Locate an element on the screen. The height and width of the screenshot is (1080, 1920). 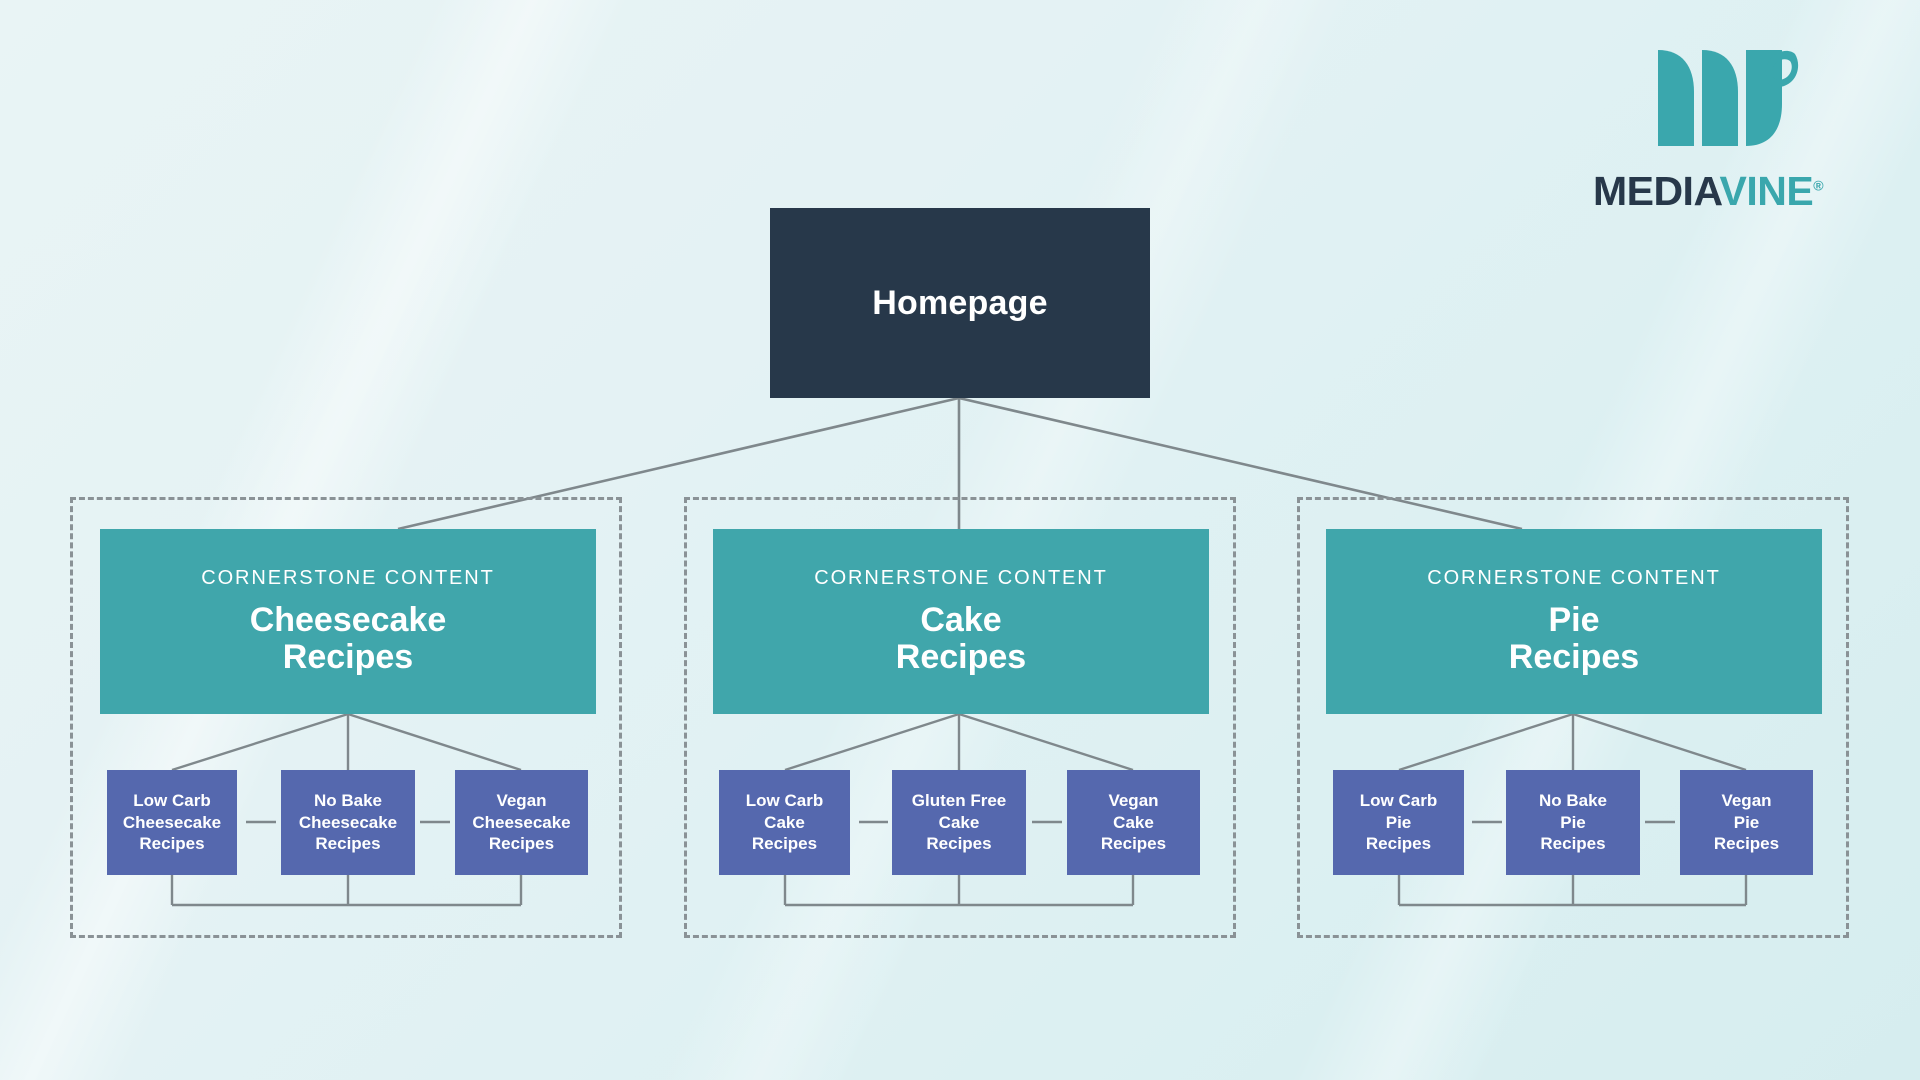
cornerstone-title-line-1: Cheesecake is located at coordinates (348, 619).